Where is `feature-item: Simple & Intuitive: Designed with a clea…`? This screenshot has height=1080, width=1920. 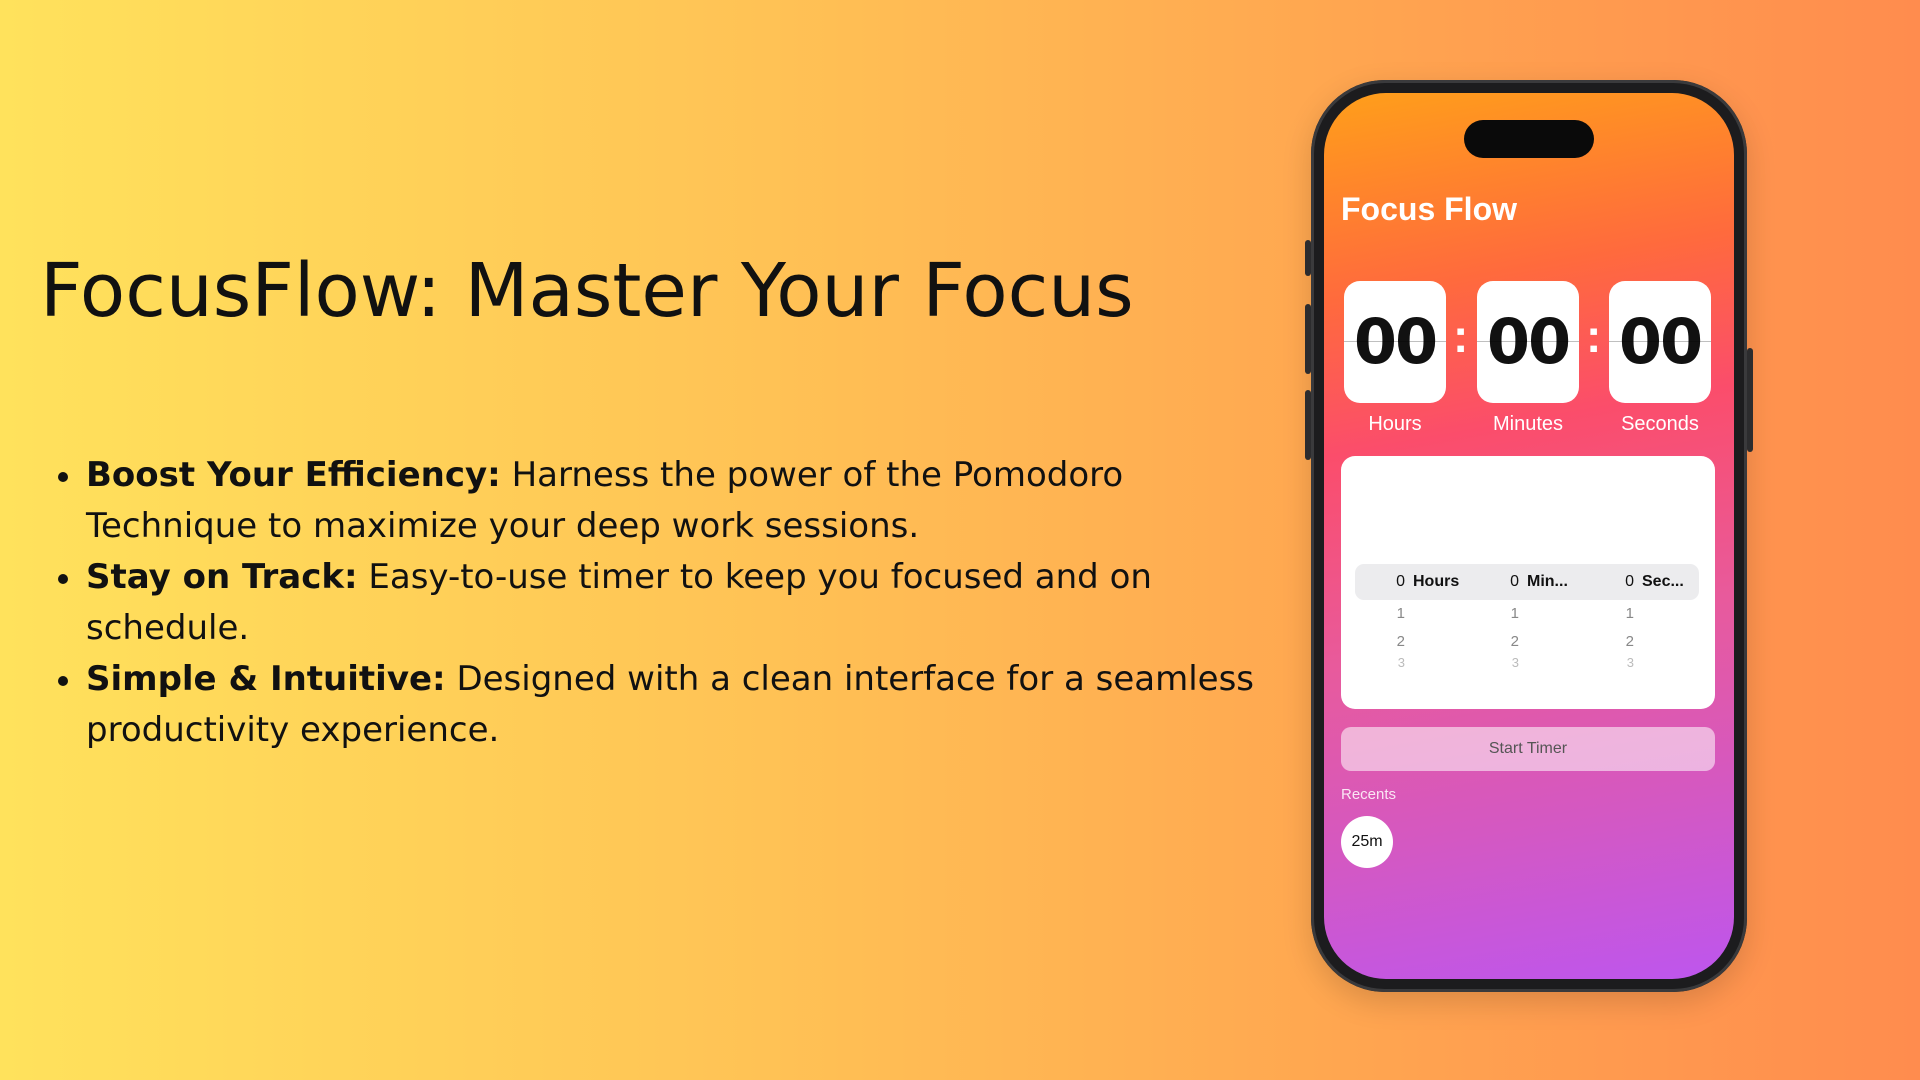
feature-item: Simple & Intuitive: Designed with a clea… is located at coordinates (667, 705).